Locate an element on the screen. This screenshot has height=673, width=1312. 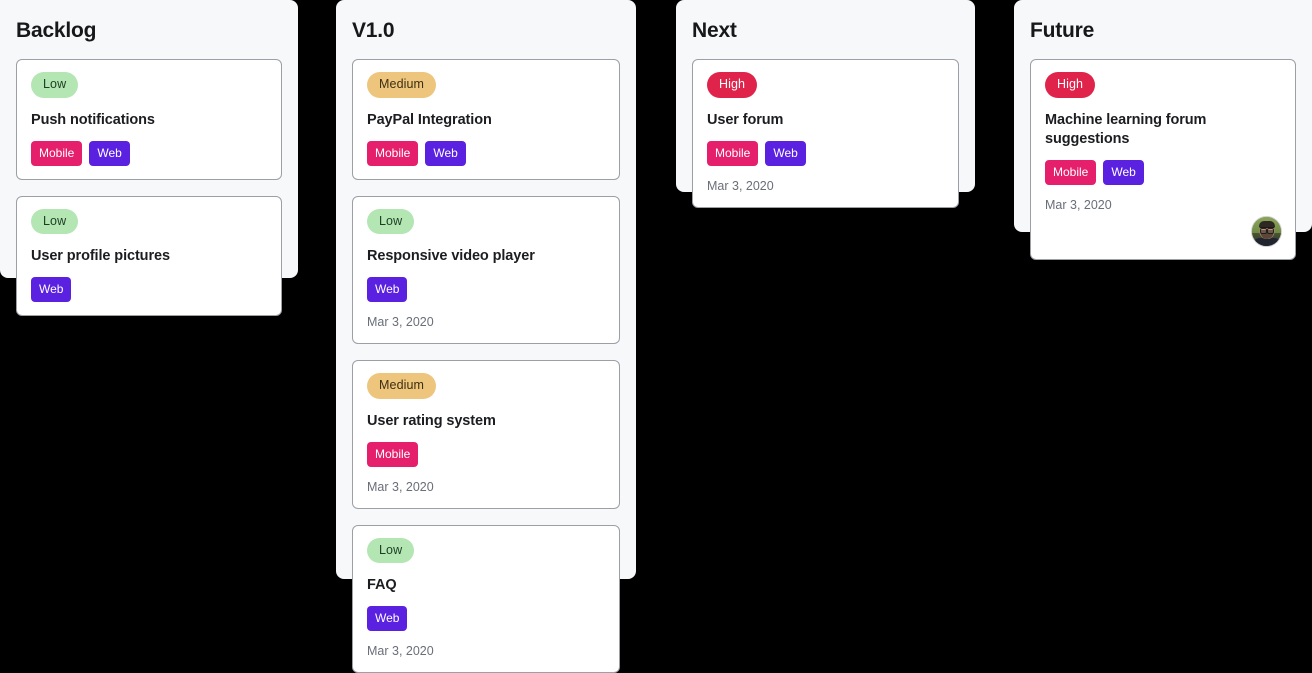
avatar-glasses-icon is located at coordinates (1267, 229).